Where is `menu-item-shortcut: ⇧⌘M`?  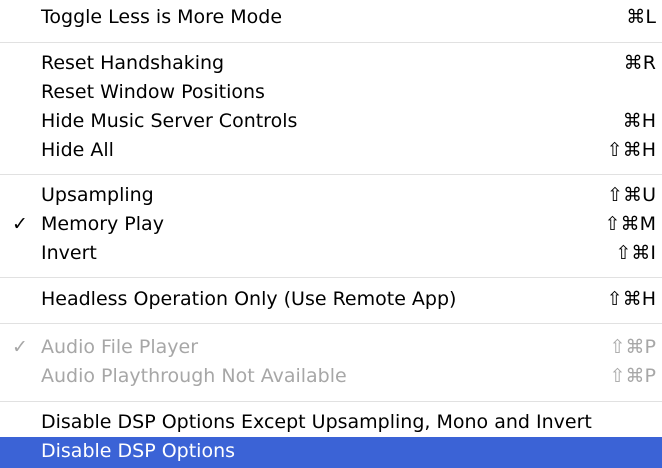 menu-item-shortcut: ⇧⌘M is located at coordinates (630, 224).